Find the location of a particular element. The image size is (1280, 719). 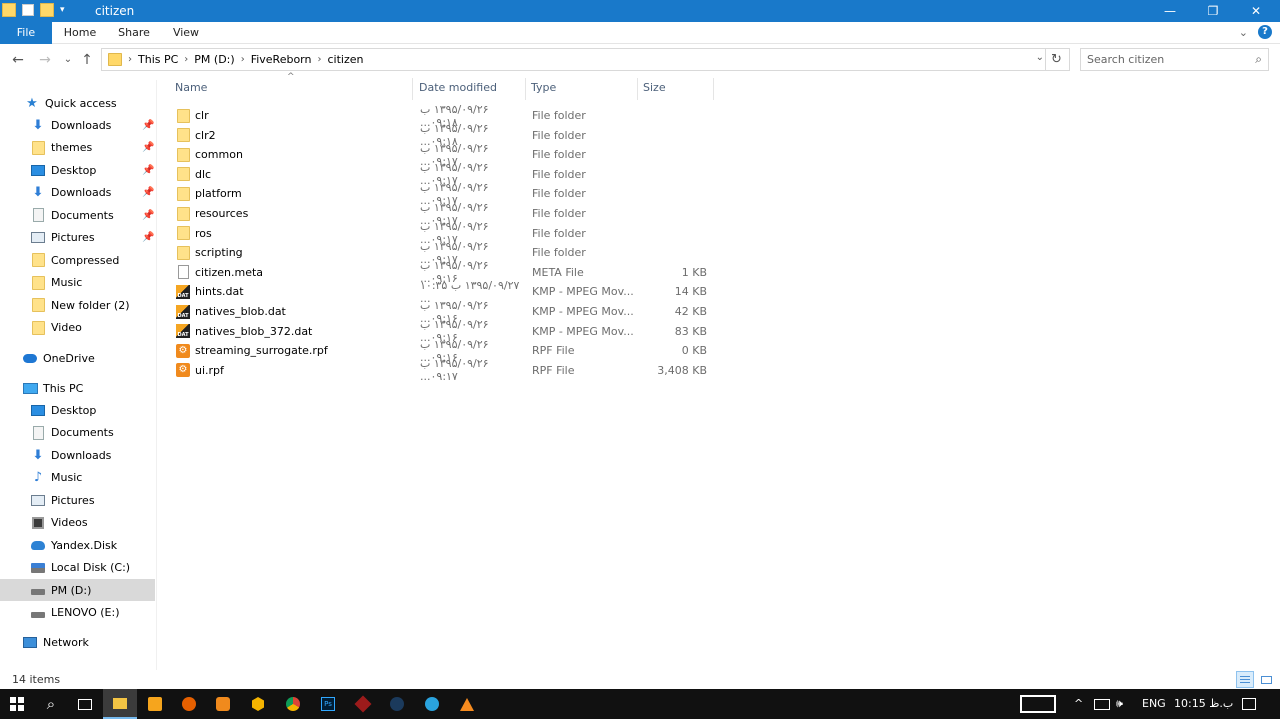

sidebar-item-this-pc: This PC is located at coordinates (78, 388).